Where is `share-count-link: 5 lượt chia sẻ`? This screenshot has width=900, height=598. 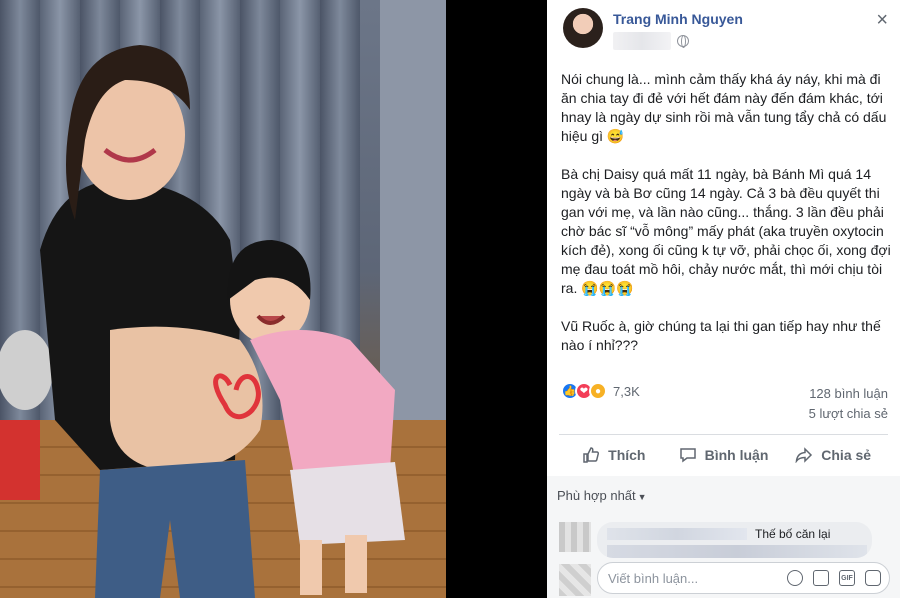 share-count-link: 5 lượt chia sẻ is located at coordinates (848, 414).